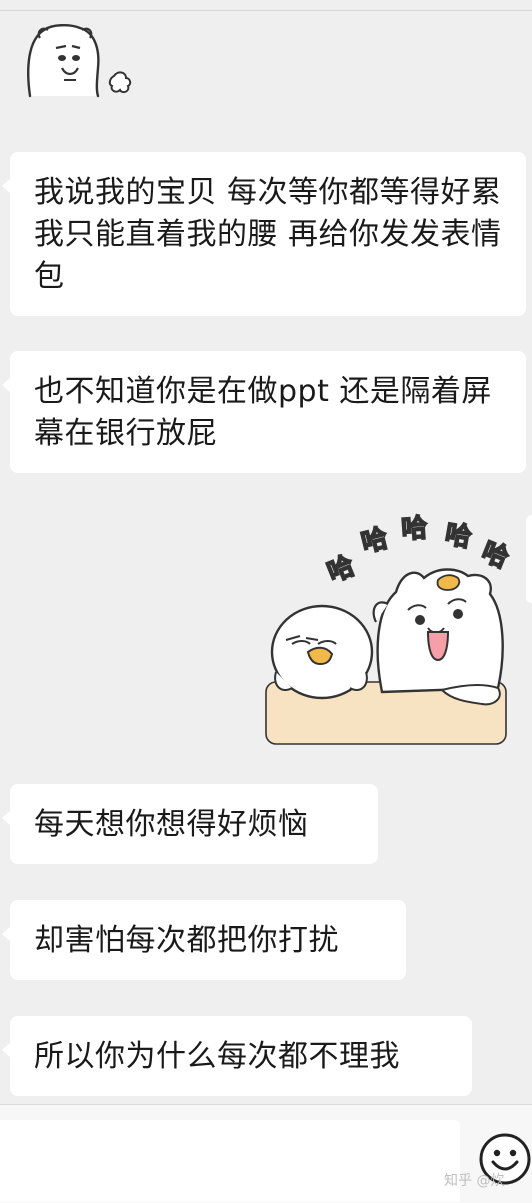 This screenshot has height=1203, width=532. I want to click on message-bubble: 每天想你想得好烦恼, so click(190, 824).